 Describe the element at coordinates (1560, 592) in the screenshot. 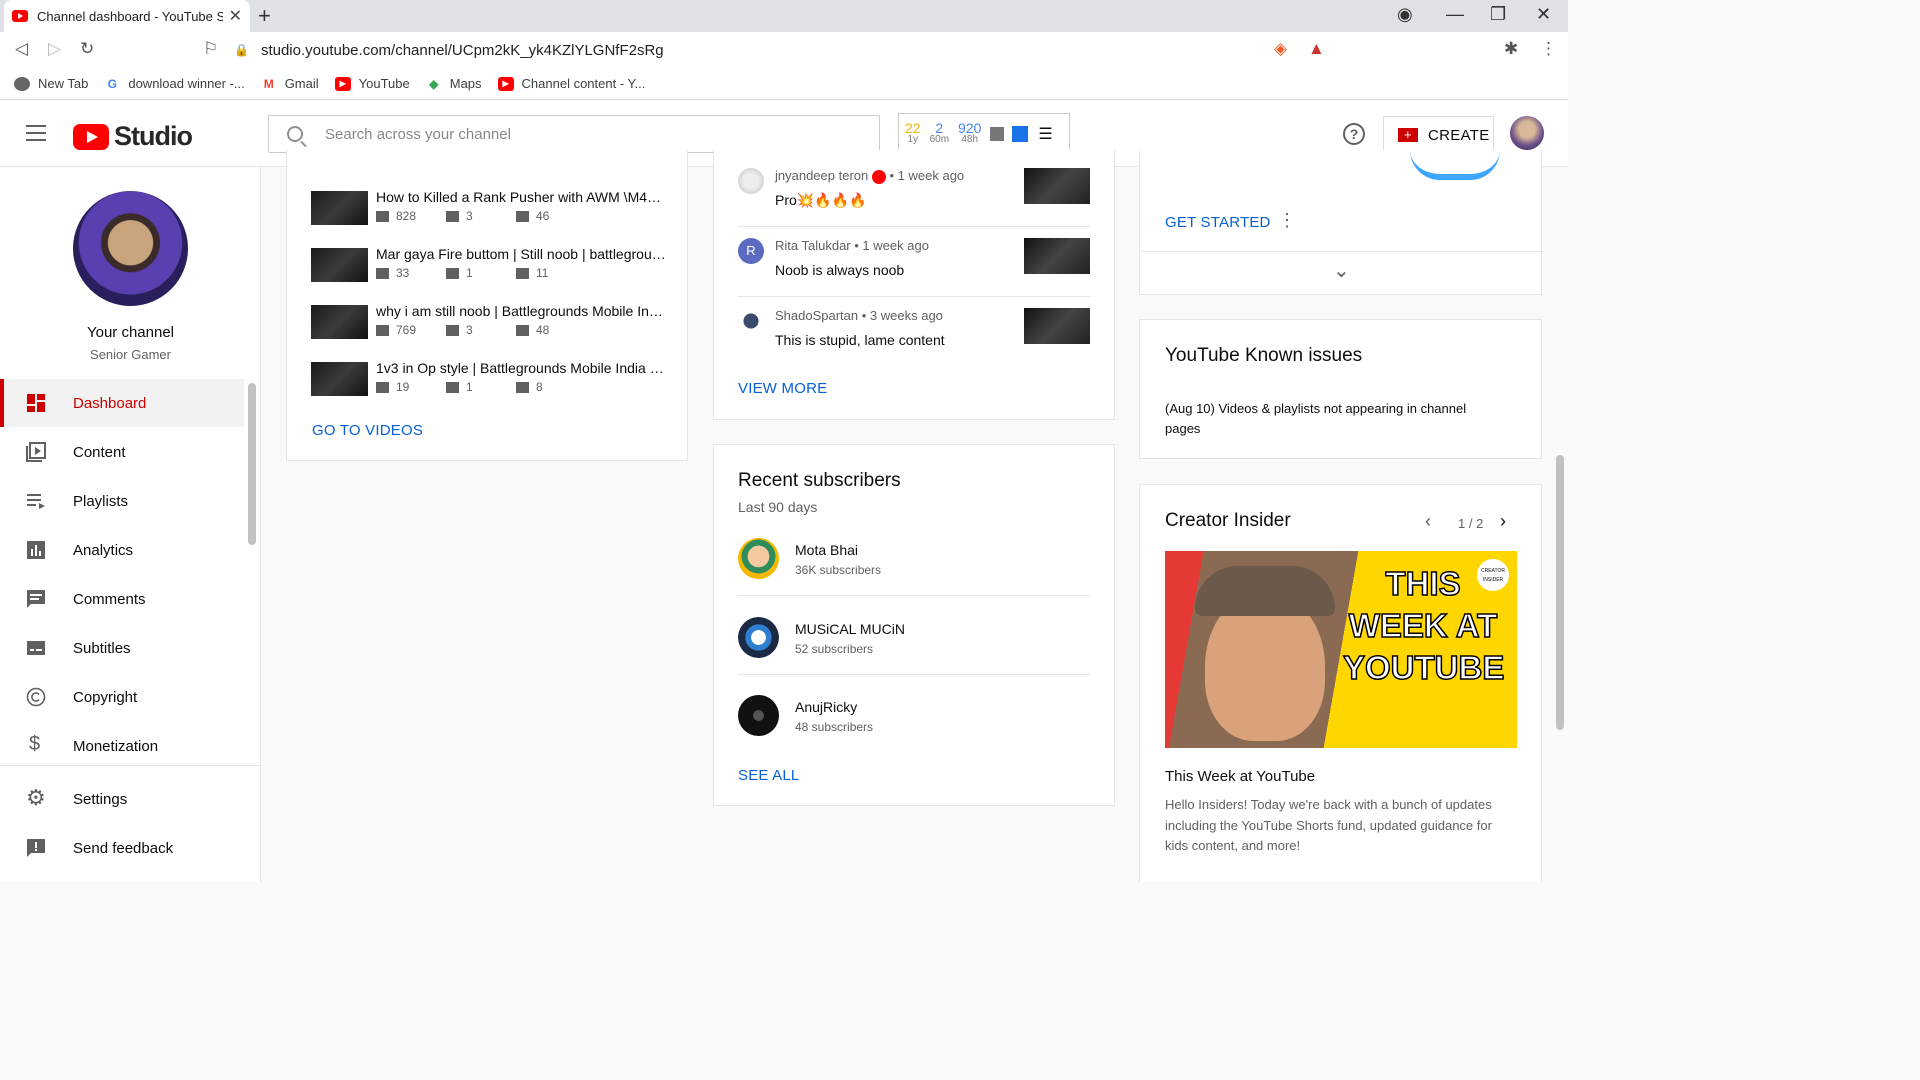

I see `page-scrollbar` at that location.